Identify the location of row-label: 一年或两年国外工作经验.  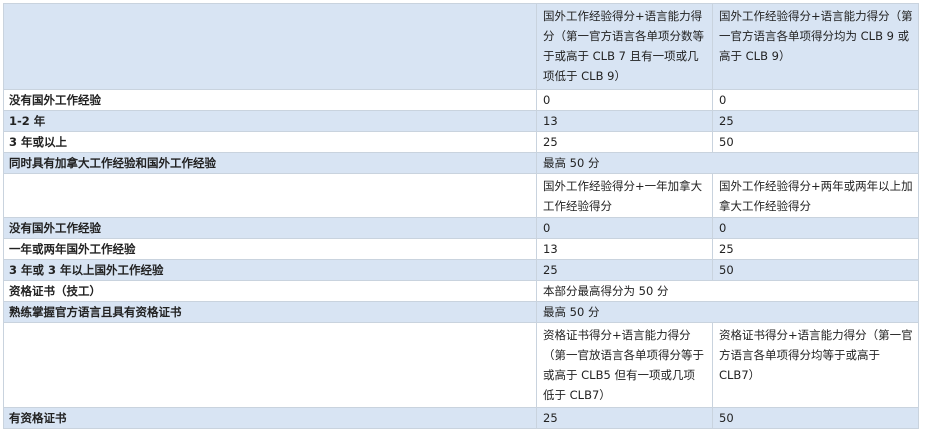
(270, 249).